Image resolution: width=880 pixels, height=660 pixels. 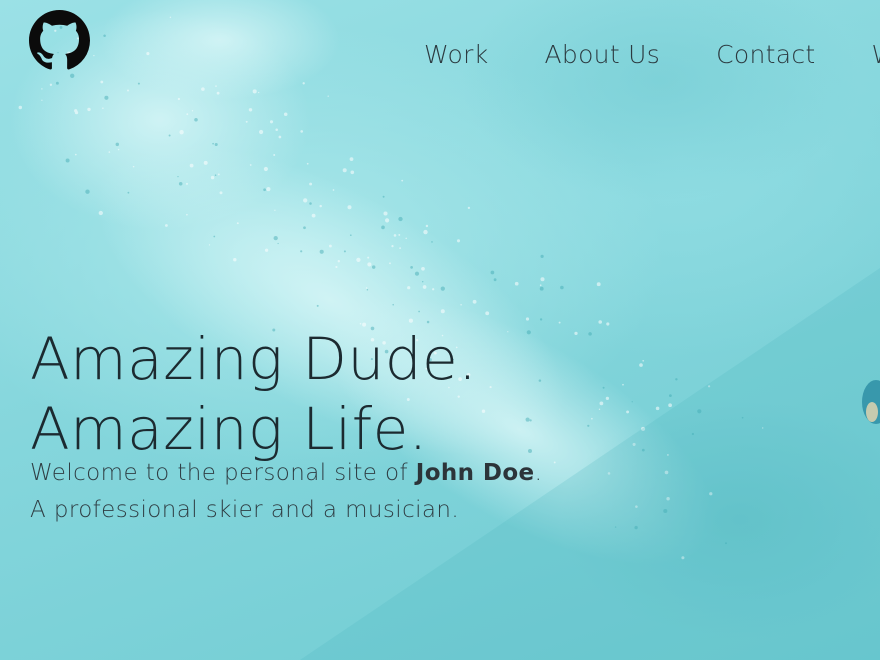 I want to click on intro-prefix: Welcome to the personal site of, so click(x=223, y=473).